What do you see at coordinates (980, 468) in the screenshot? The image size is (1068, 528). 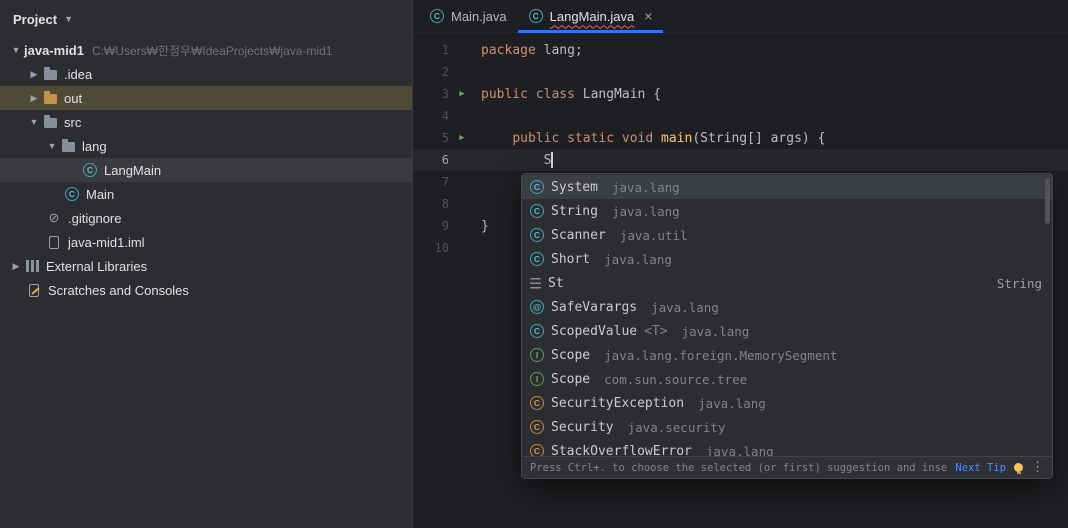 I see `next-tip-link: Next Tip` at bounding box center [980, 468].